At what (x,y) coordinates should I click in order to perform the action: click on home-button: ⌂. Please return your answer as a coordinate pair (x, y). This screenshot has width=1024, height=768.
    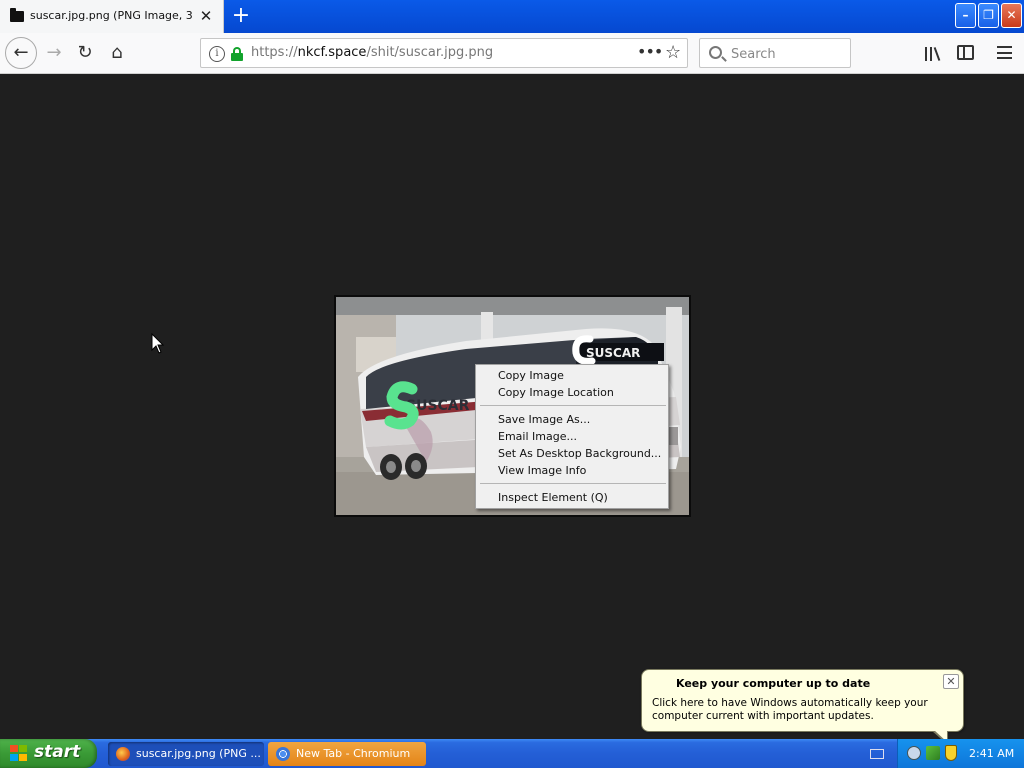
    Looking at the image, I should click on (117, 53).